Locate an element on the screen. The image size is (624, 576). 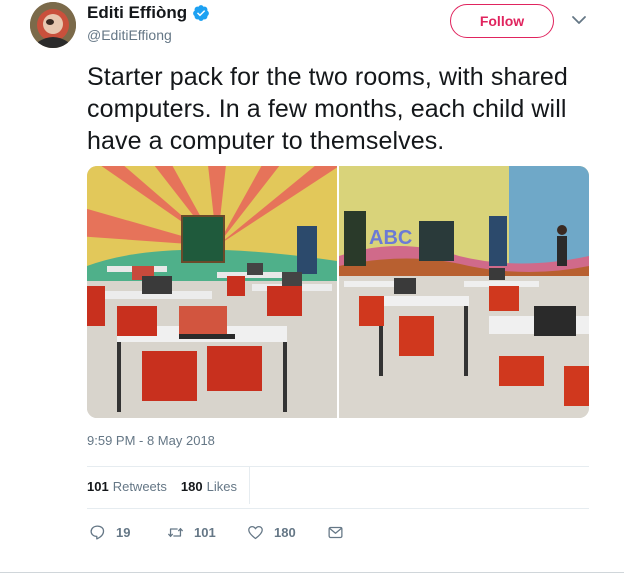
retweets-count: 101 is located at coordinates (98, 486).